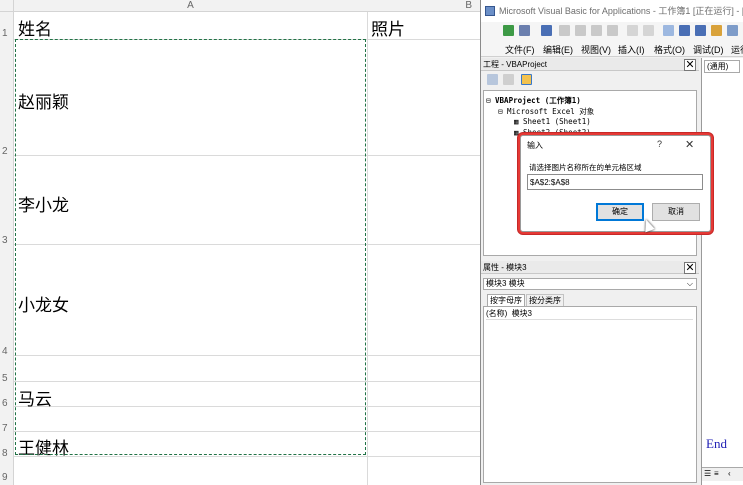 Image resolution: width=743 pixels, height=485 pixels. What do you see at coordinates (722, 271) in the screenshot?
I see `code-window: (通用) End ☰ ≡ ‹` at bounding box center [722, 271].